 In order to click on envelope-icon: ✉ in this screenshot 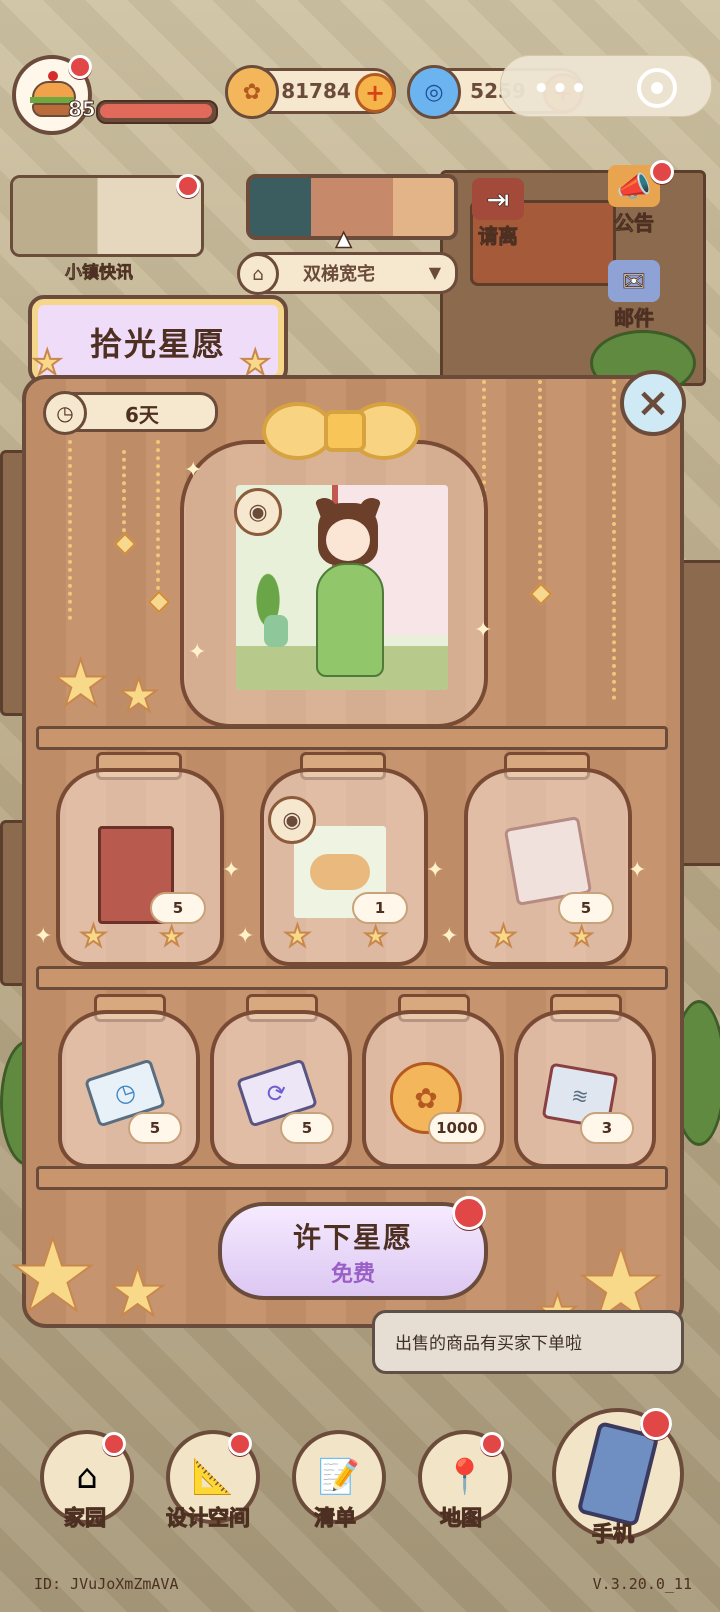, I will do `click(634, 281)`.